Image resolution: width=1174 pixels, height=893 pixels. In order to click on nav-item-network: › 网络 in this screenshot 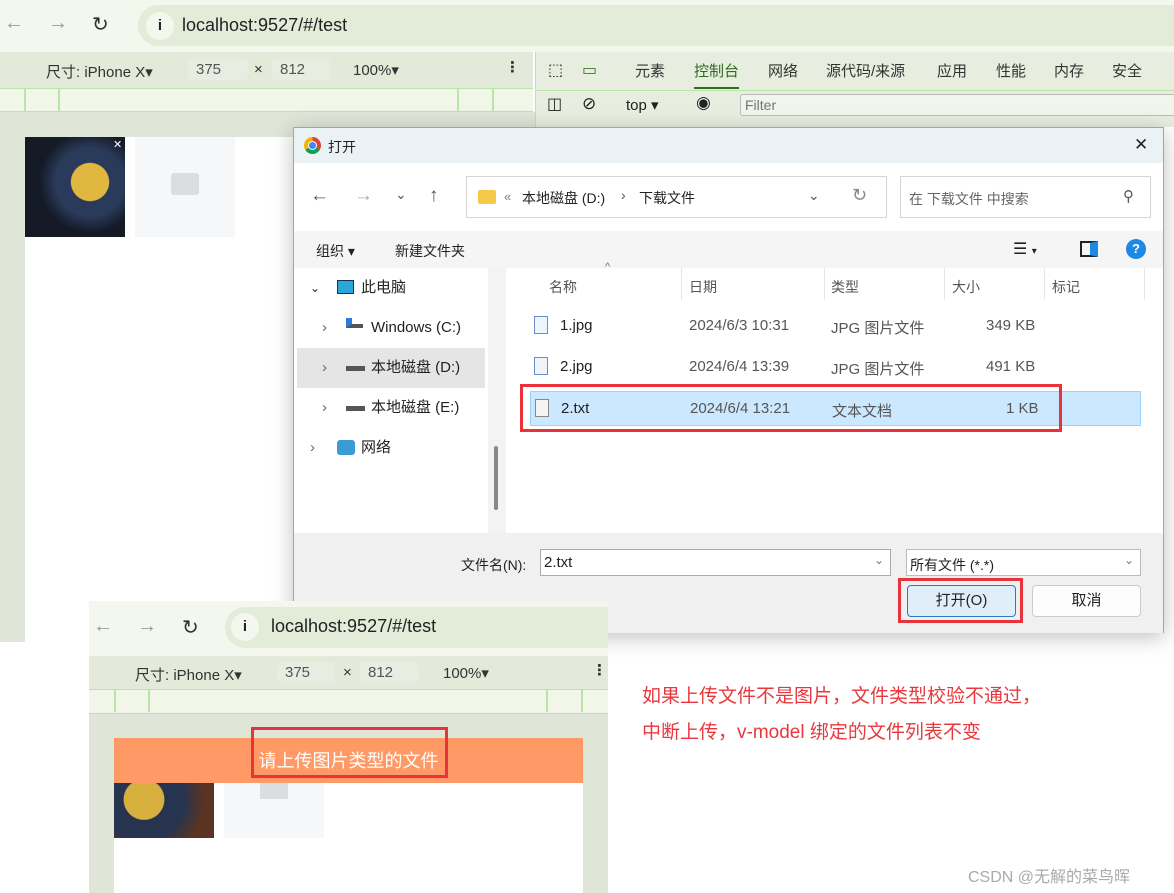, I will do `click(391, 448)`.